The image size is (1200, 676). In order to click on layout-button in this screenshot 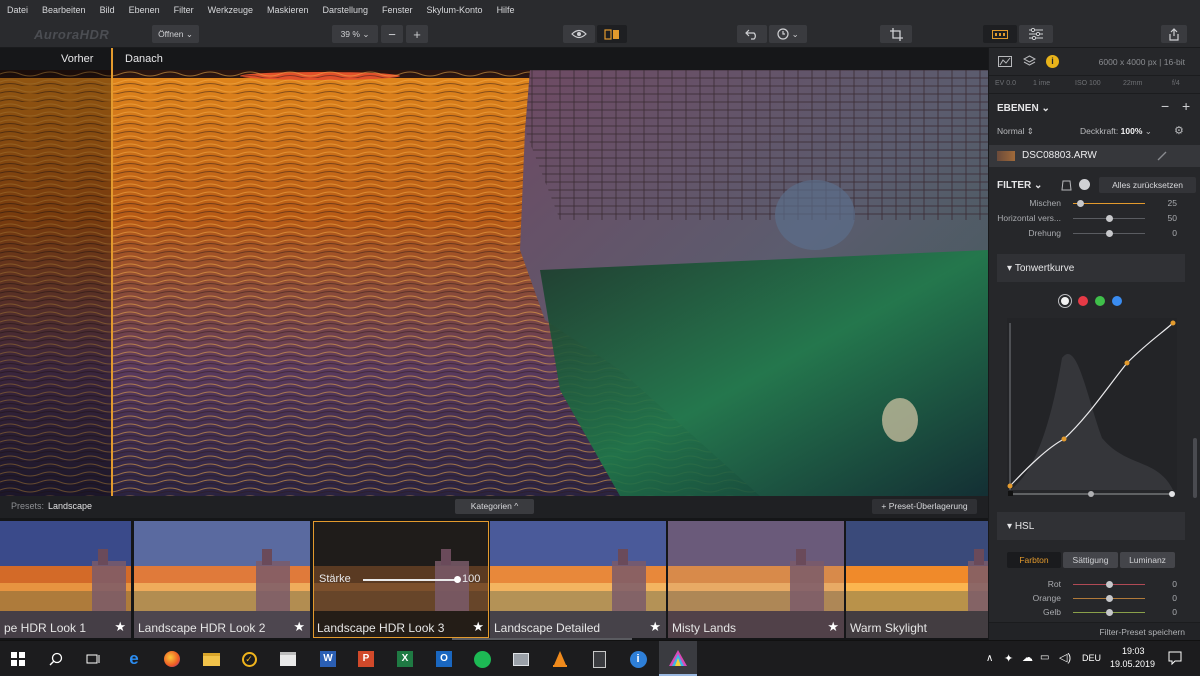, I will do `click(1000, 34)`.